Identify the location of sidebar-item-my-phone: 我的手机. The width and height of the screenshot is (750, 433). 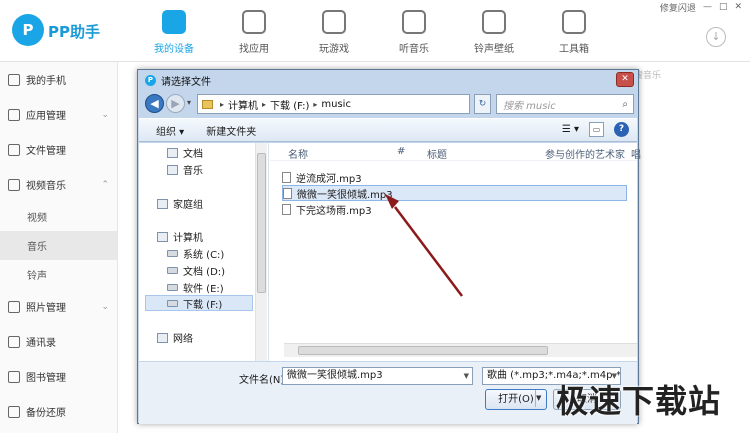
(58, 79).